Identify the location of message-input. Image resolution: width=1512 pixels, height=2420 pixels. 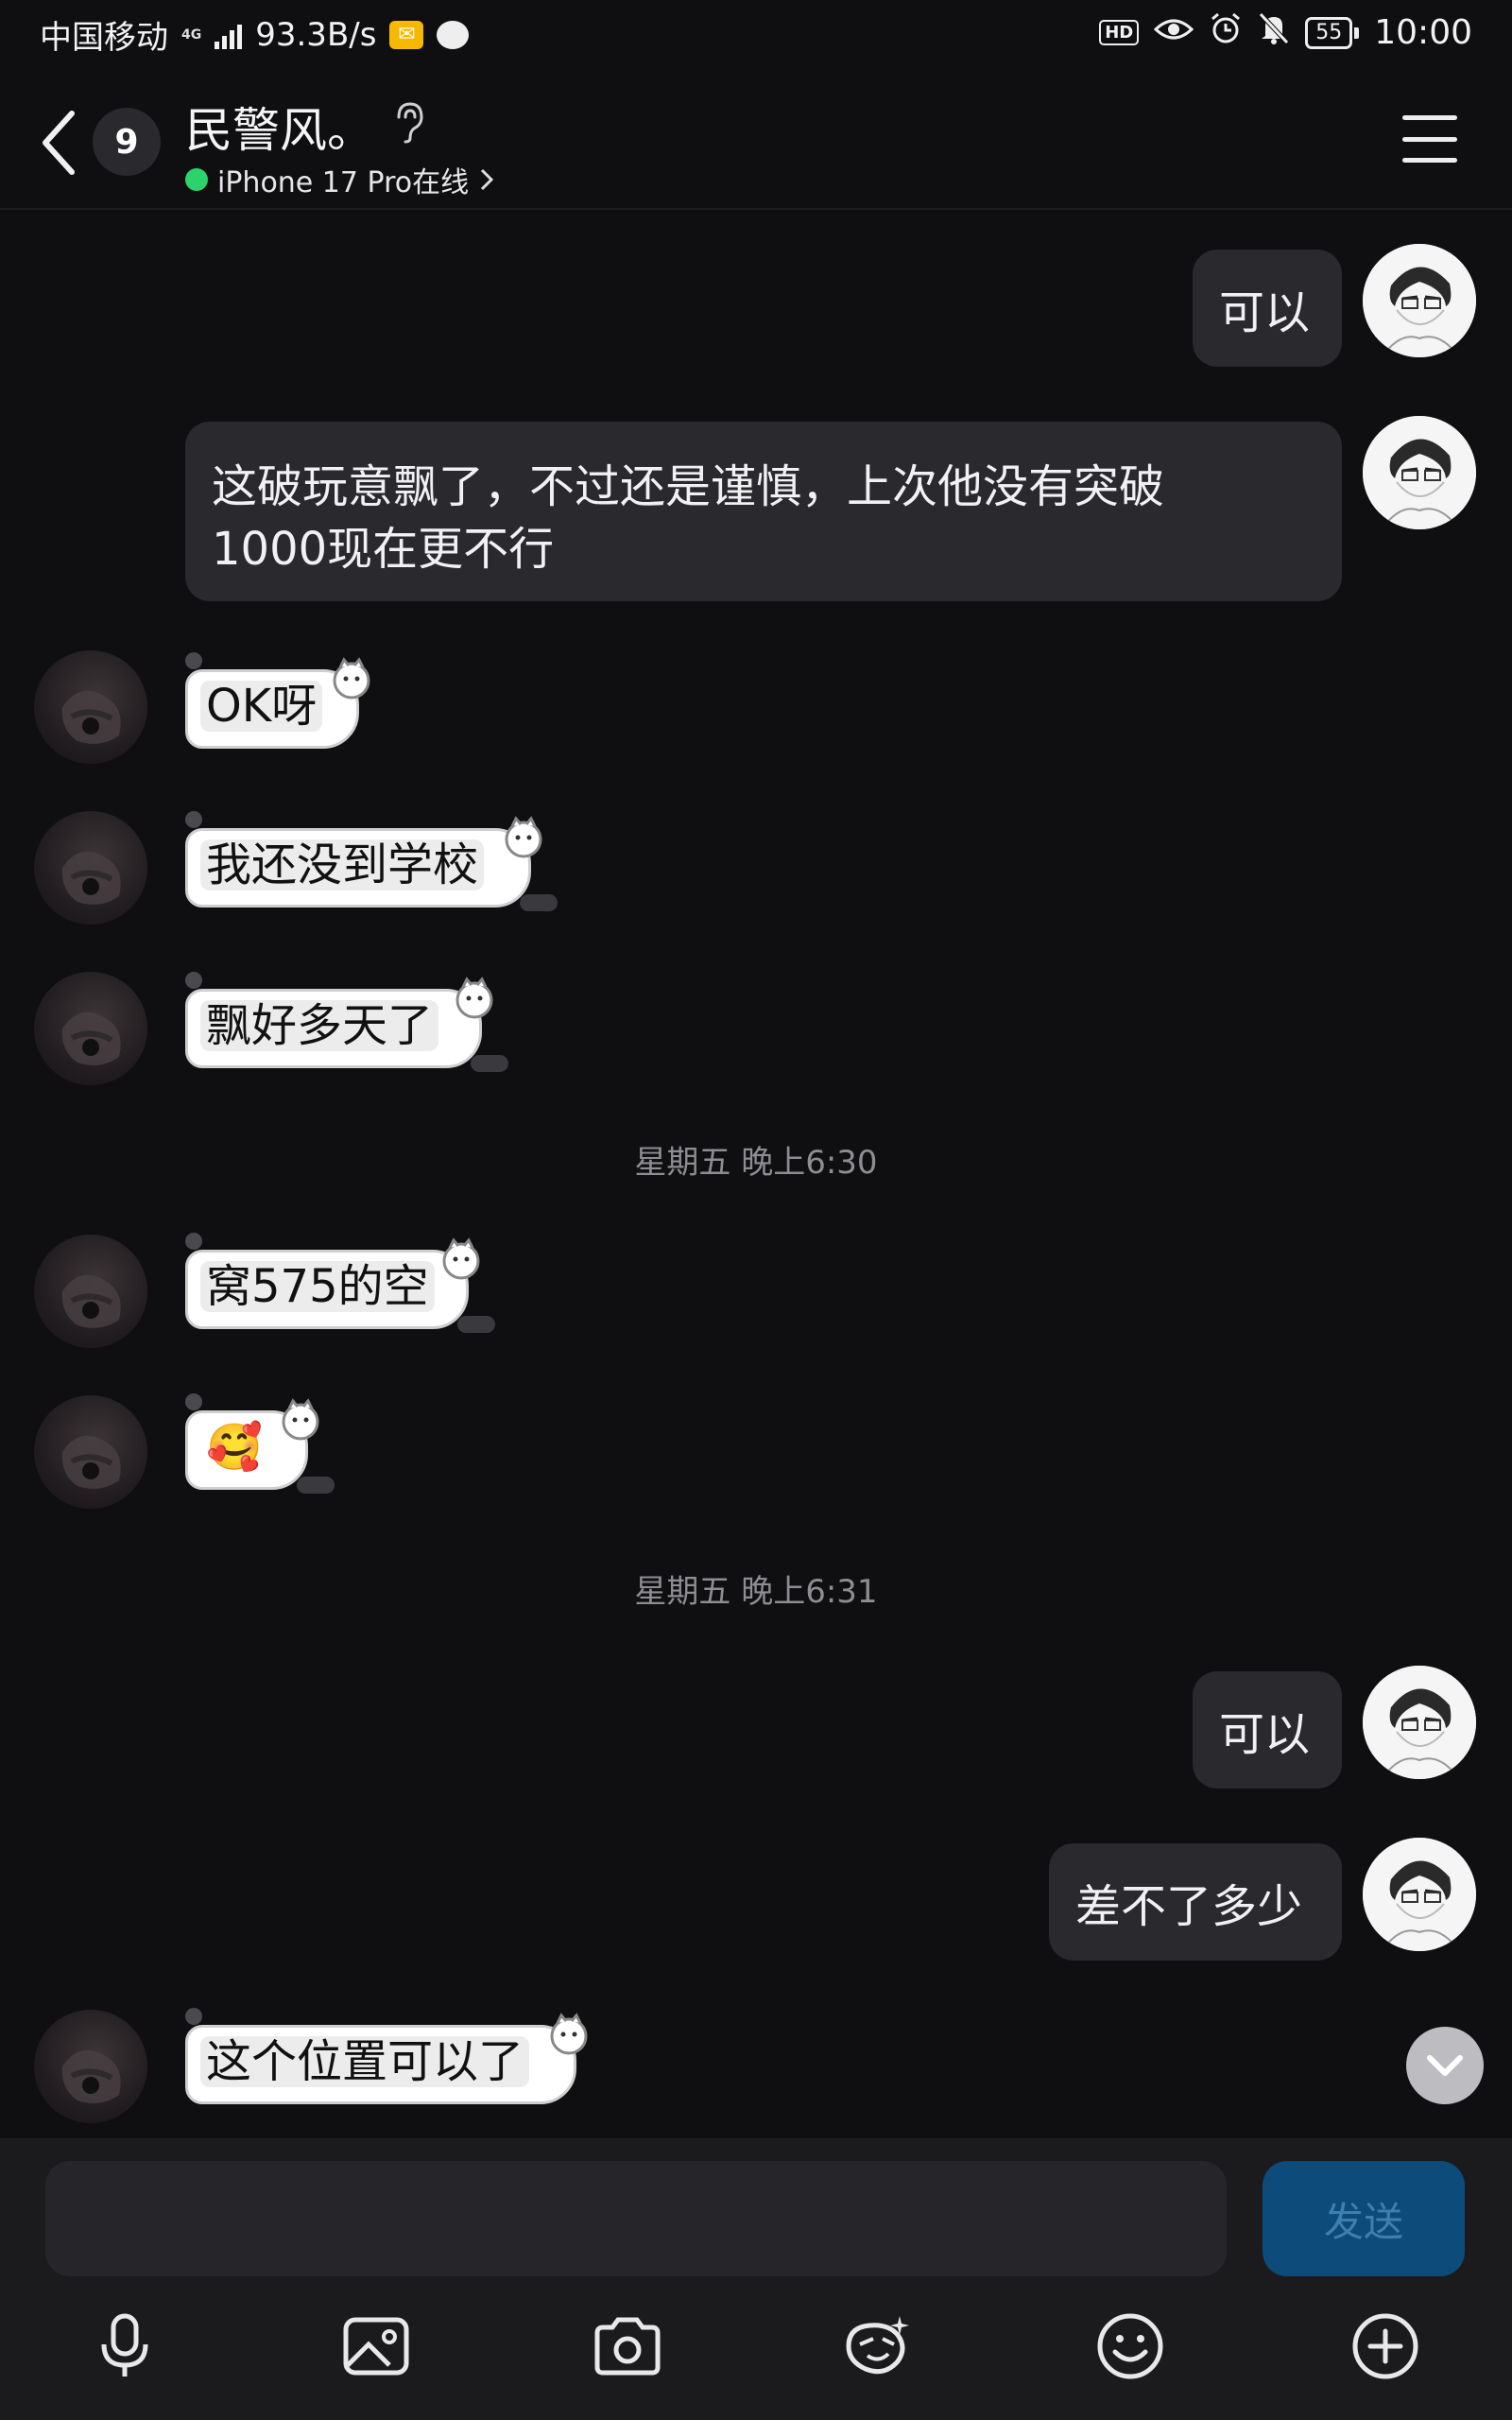
(636, 2218).